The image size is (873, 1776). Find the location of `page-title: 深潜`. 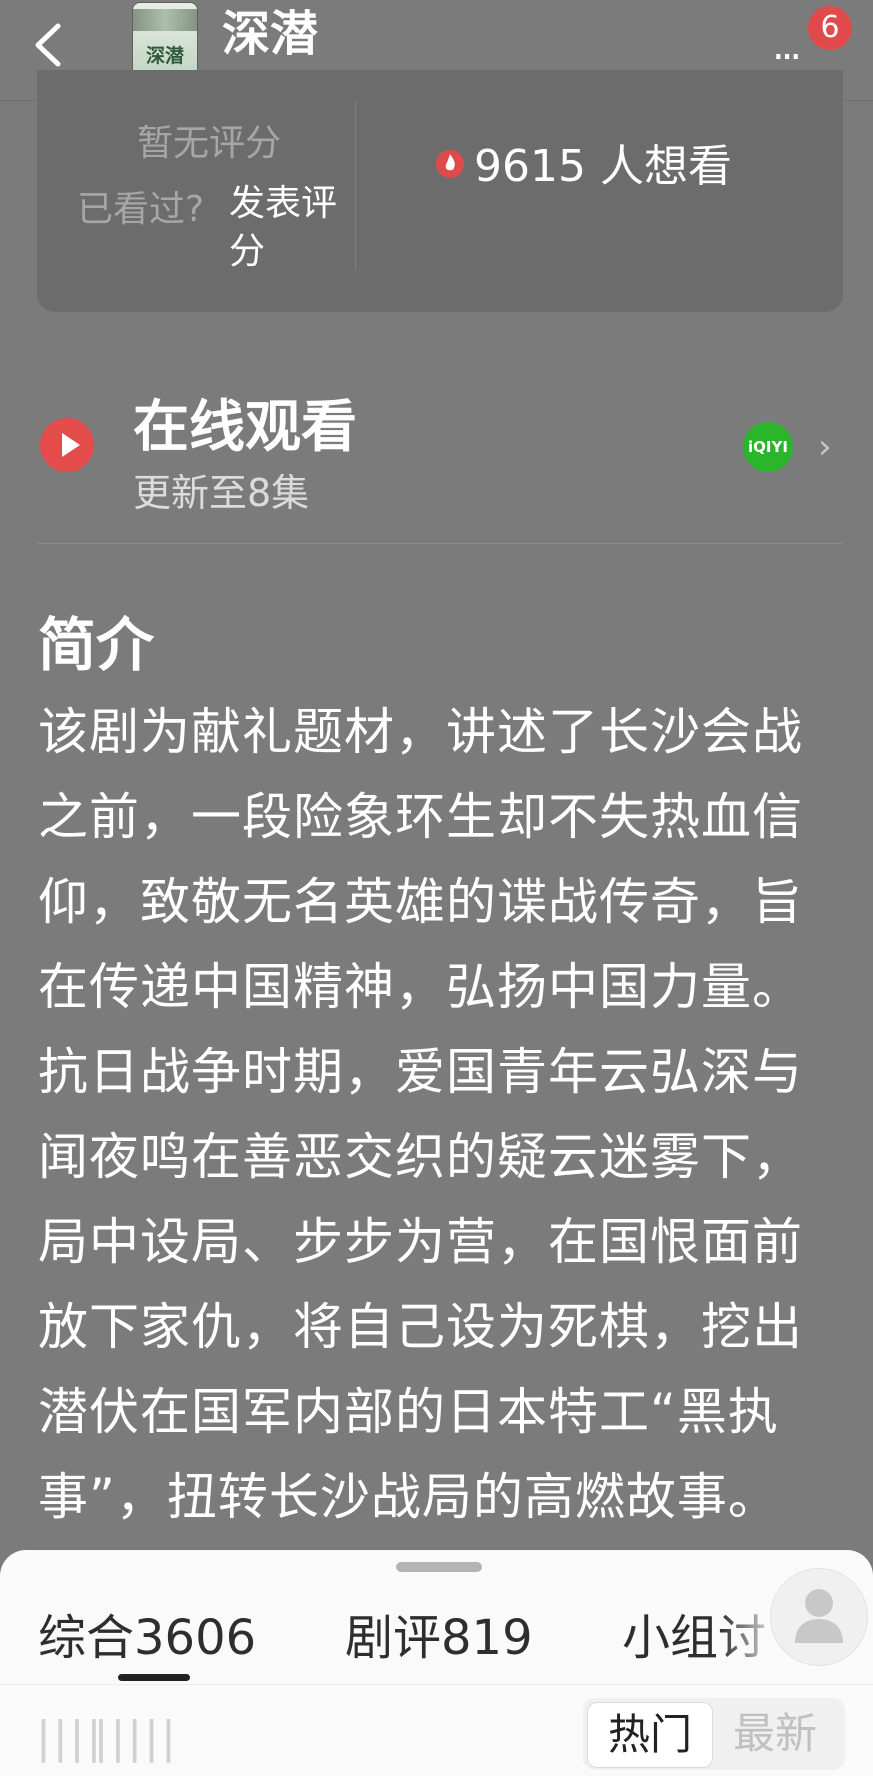

page-title: 深潜 is located at coordinates (270, 34).